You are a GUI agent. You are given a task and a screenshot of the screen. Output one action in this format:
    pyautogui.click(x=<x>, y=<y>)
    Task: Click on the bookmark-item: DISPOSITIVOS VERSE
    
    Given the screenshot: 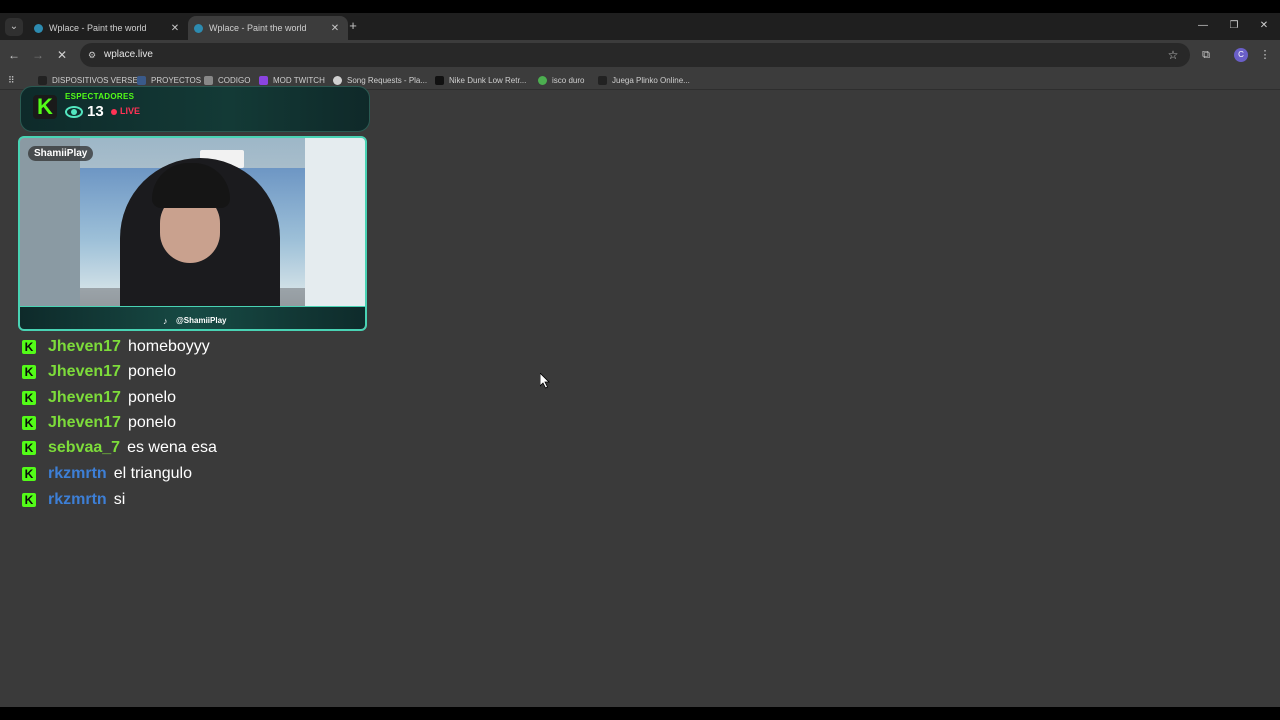 What is the action you would take?
    pyautogui.click(x=88, y=80)
    